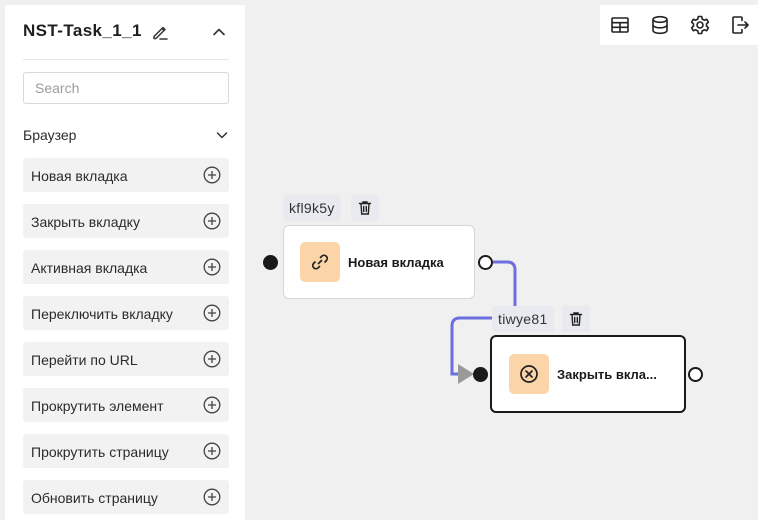 The image size is (758, 520). I want to click on action-item-close-tab: Закрыть вкладку, so click(126, 221).